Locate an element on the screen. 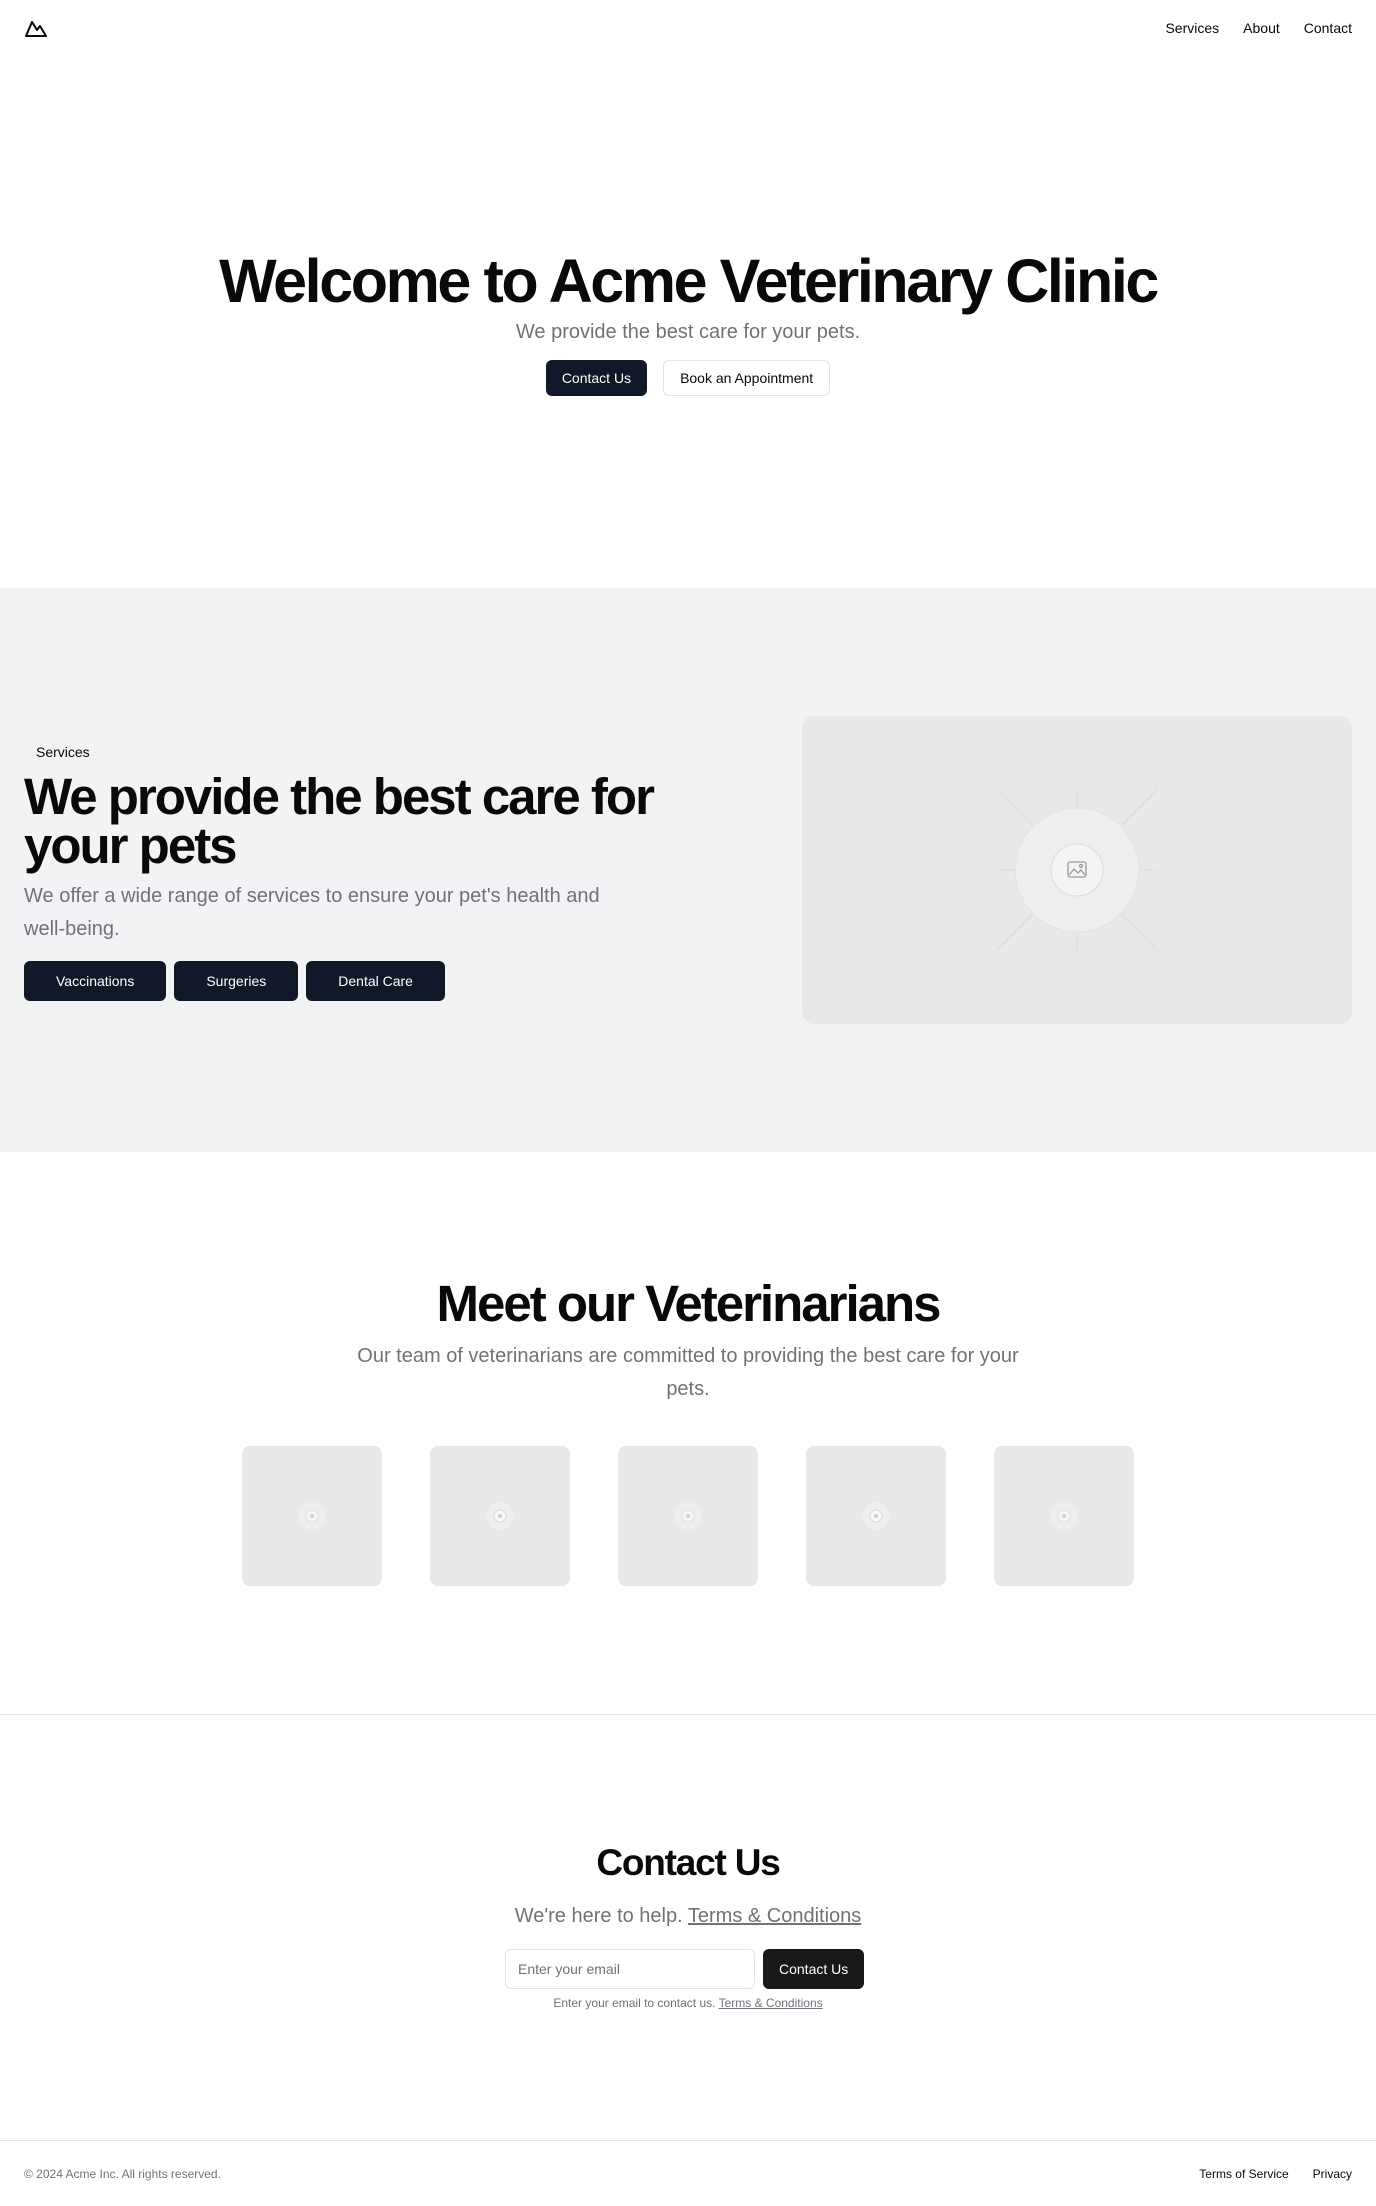  surgeries-button: Surgeries is located at coordinates (236, 981).